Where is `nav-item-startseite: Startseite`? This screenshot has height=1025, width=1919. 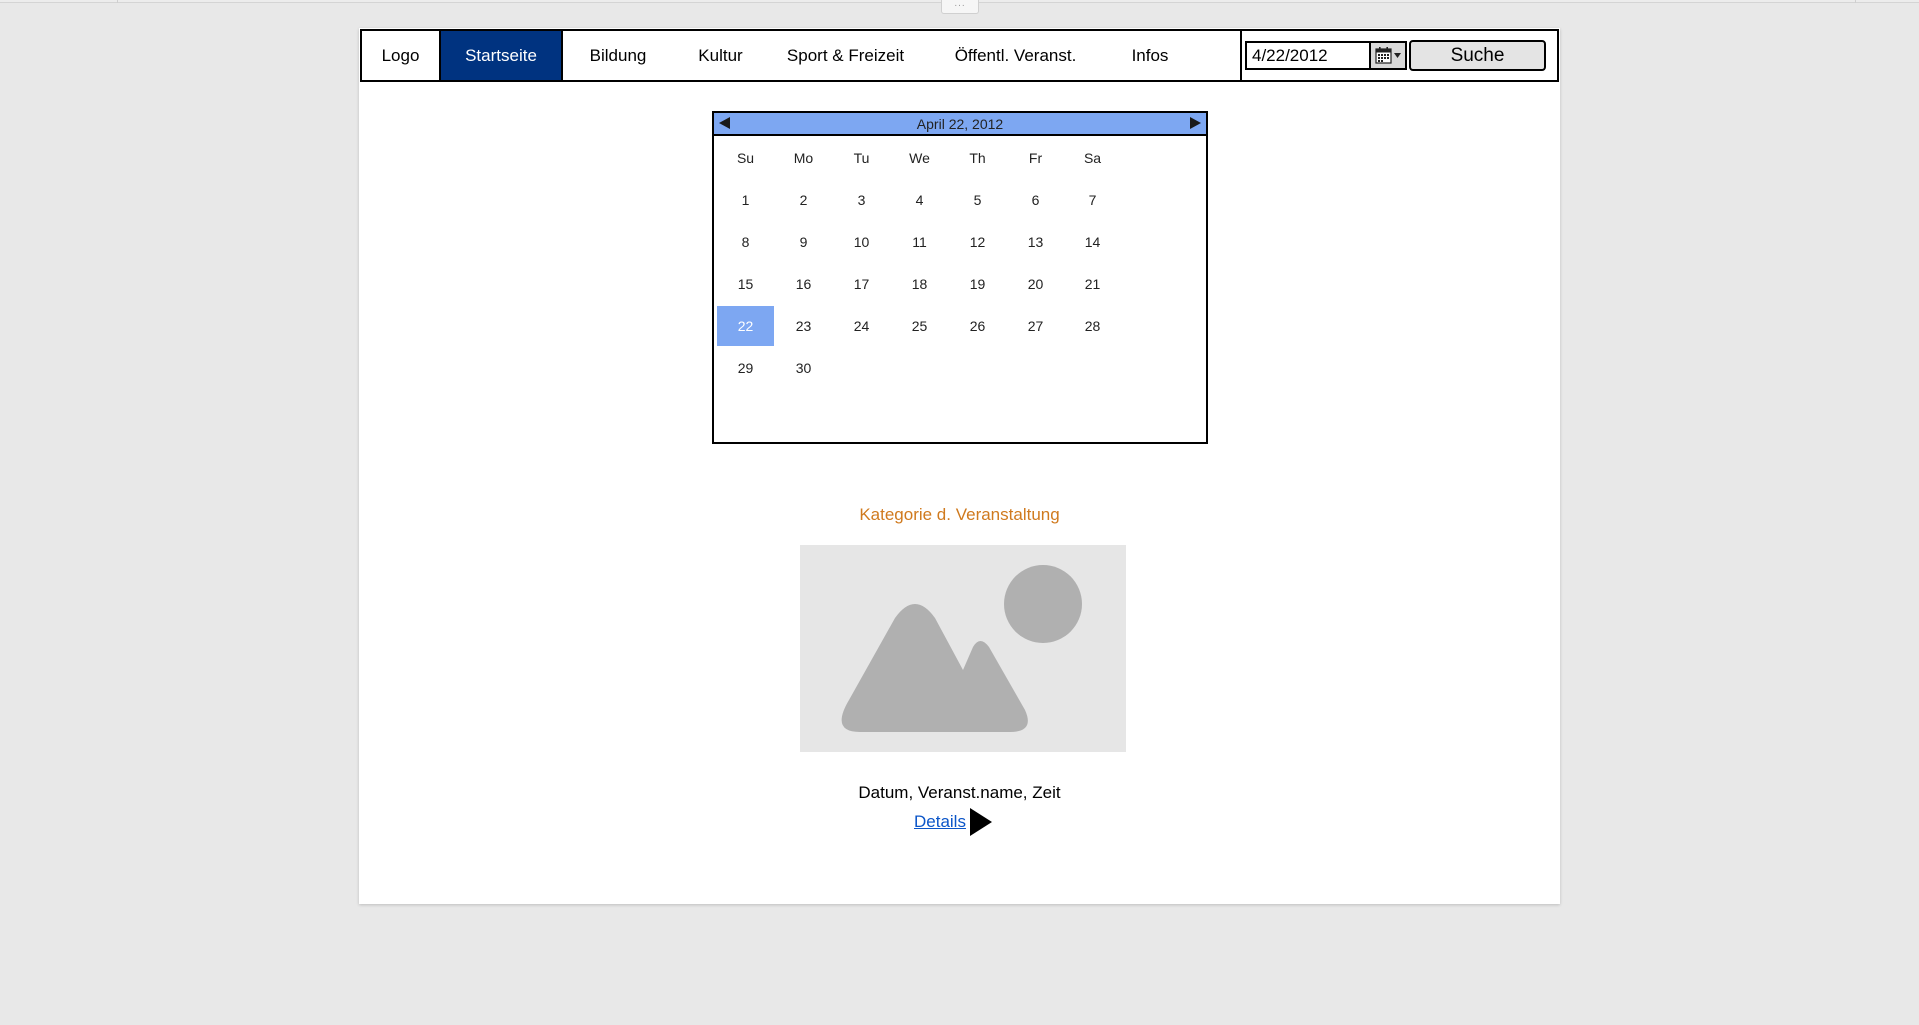 nav-item-startseite: Startseite is located at coordinates (502, 55).